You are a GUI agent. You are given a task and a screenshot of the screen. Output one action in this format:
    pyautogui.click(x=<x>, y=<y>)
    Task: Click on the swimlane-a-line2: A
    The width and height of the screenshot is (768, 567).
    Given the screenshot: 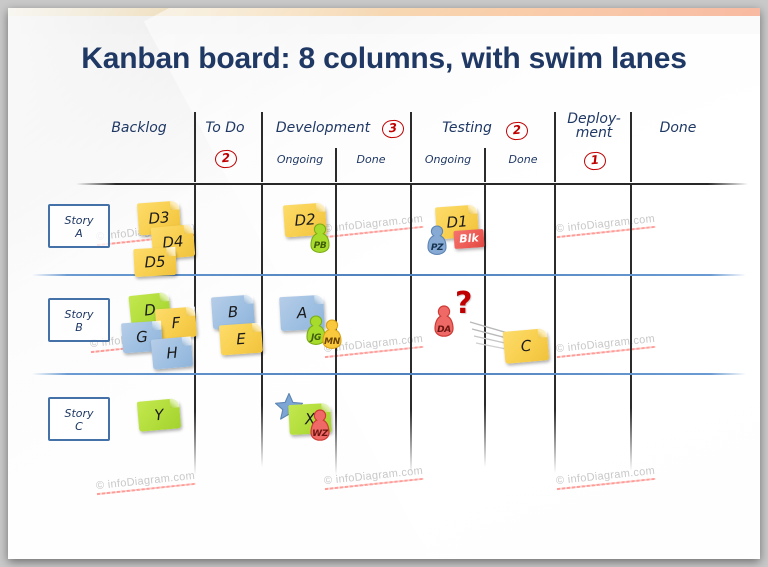 What is the action you would take?
    pyautogui.click(x=79, y=233)
    